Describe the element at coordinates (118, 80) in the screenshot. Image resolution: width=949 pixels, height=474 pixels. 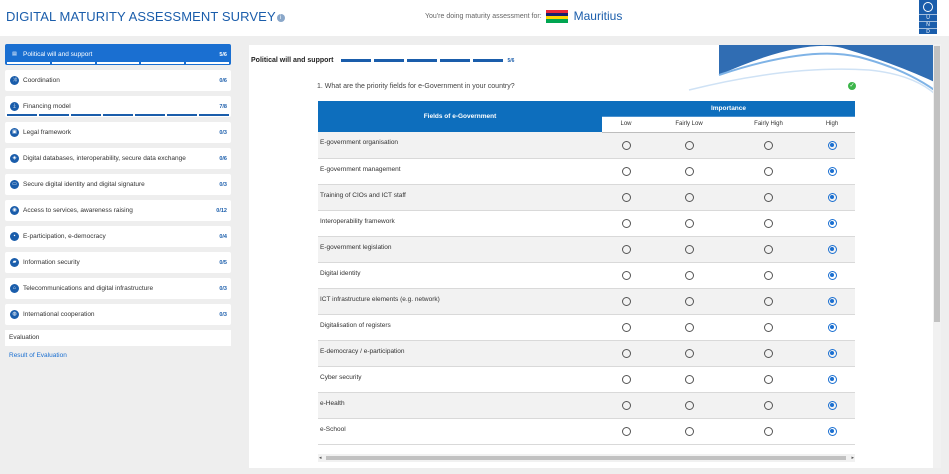
I see `sidebar-item: ⤨ Coordination 0/6` at that location.